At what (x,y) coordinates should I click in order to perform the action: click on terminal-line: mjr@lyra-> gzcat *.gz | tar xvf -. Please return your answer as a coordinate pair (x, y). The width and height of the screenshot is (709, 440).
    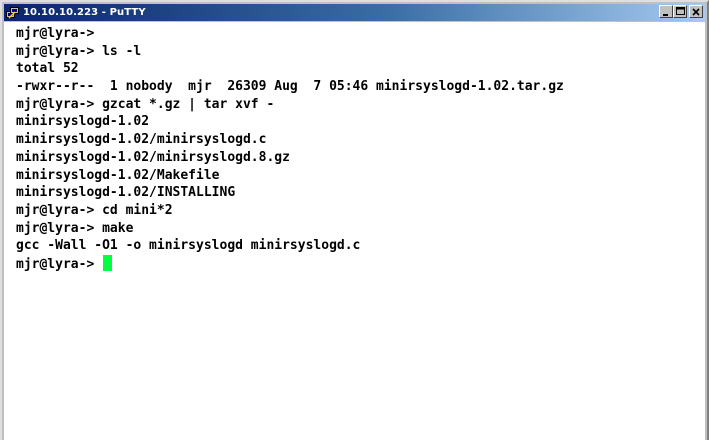
    Looking at the image, I should click on (145, 104).